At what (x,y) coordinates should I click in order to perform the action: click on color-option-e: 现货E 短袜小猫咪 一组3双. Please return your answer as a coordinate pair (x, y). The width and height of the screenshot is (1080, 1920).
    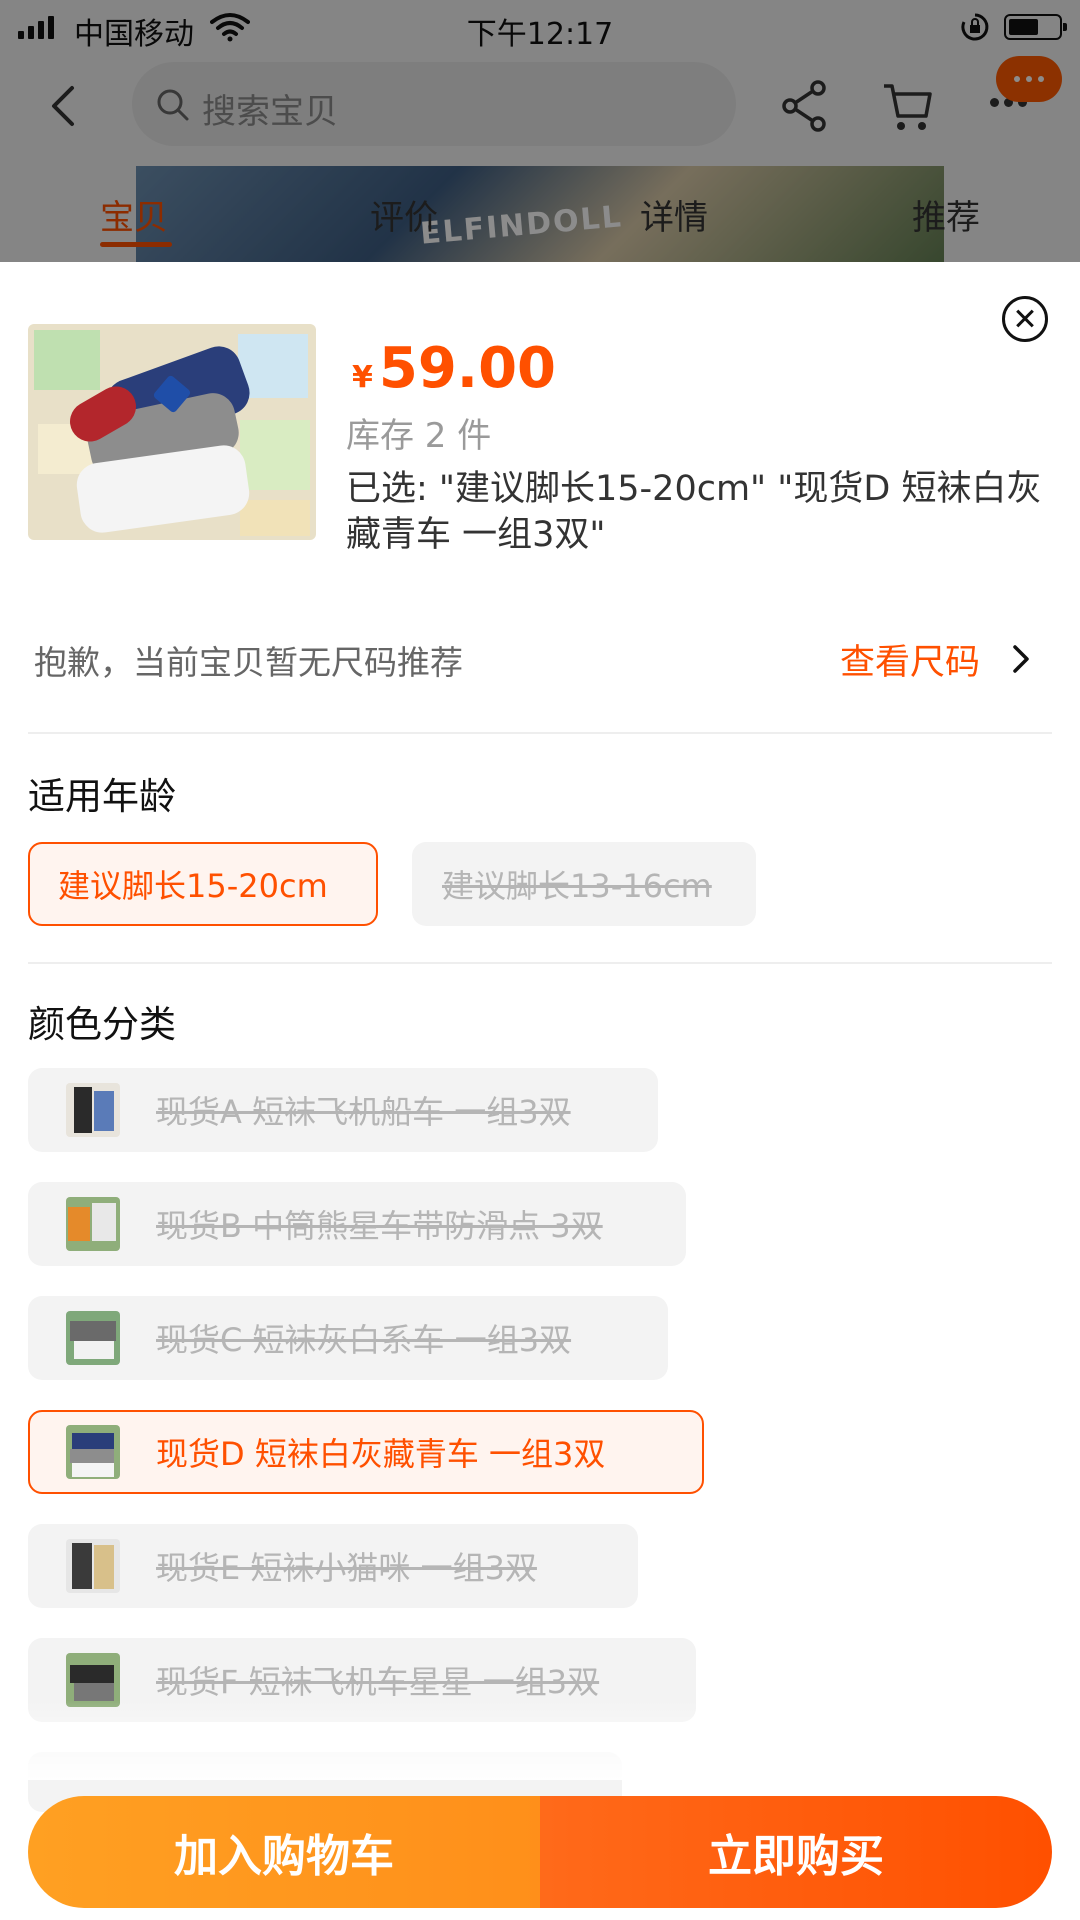
    Looking at the image, I should click on (333, 1566).